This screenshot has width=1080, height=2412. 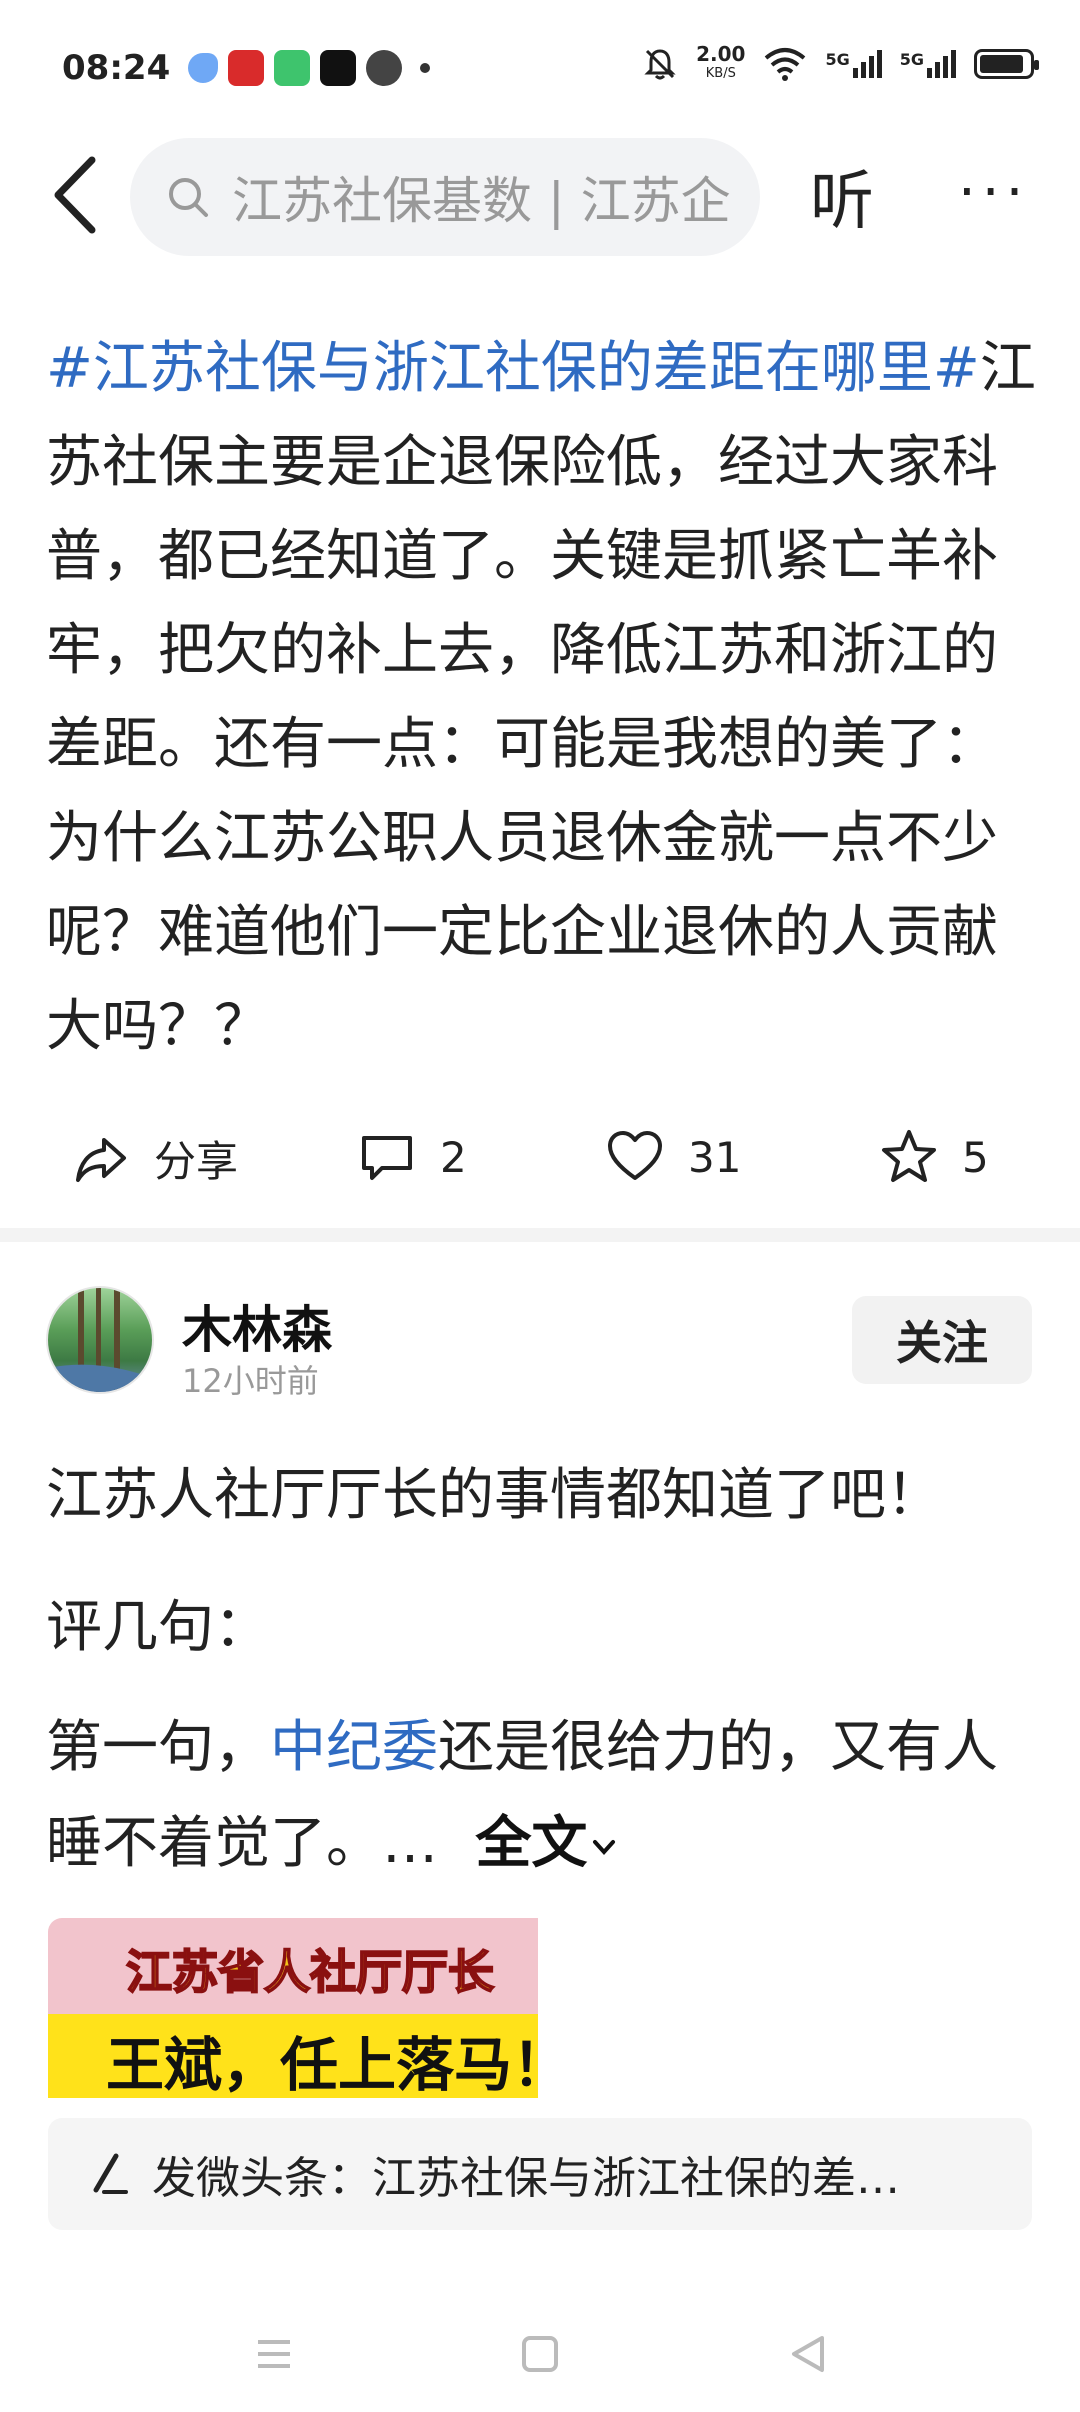 I want to click on system-nav-bar, so click(x=540, y=2350).